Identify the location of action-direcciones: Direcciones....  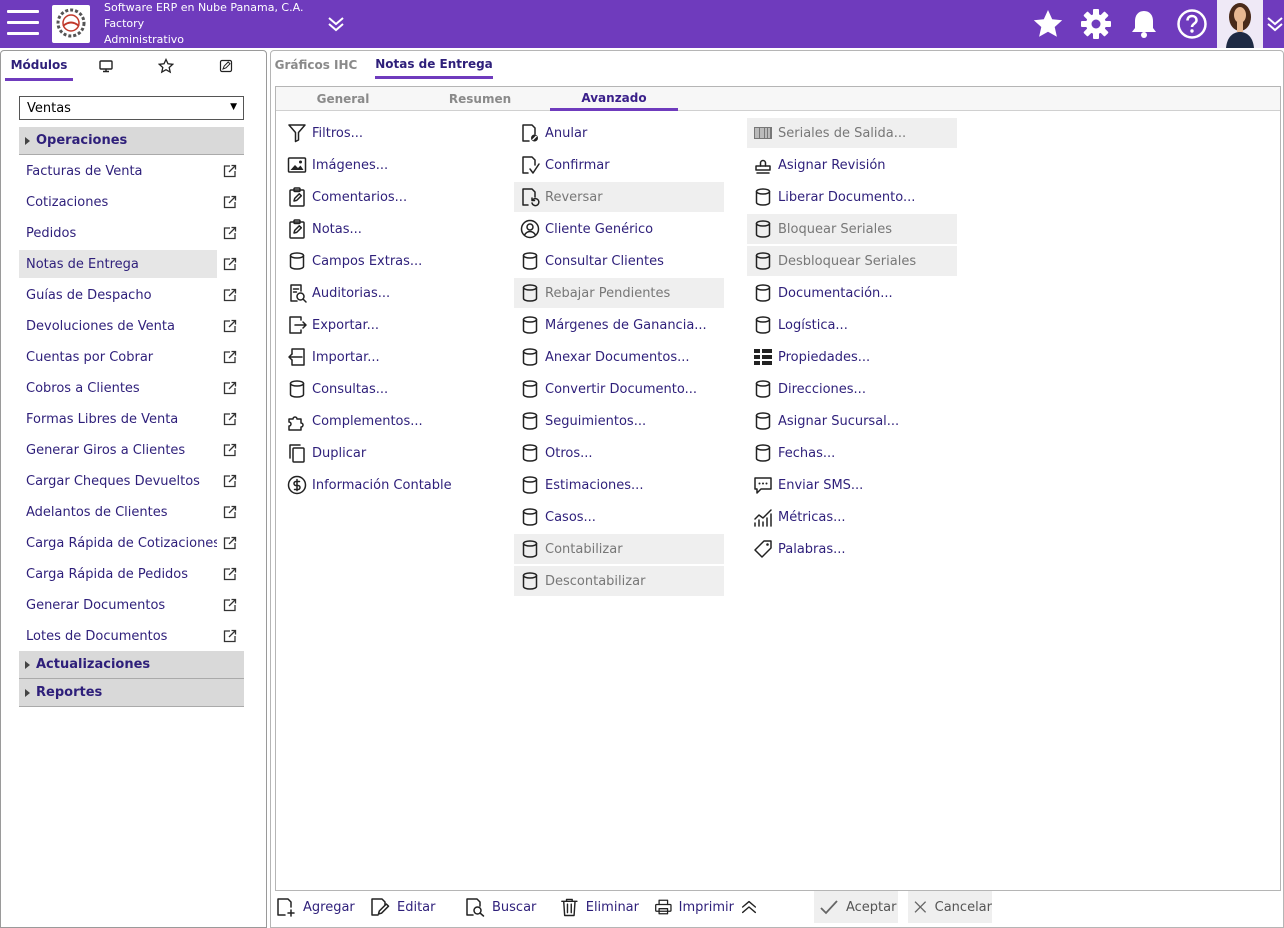
(852, 389).